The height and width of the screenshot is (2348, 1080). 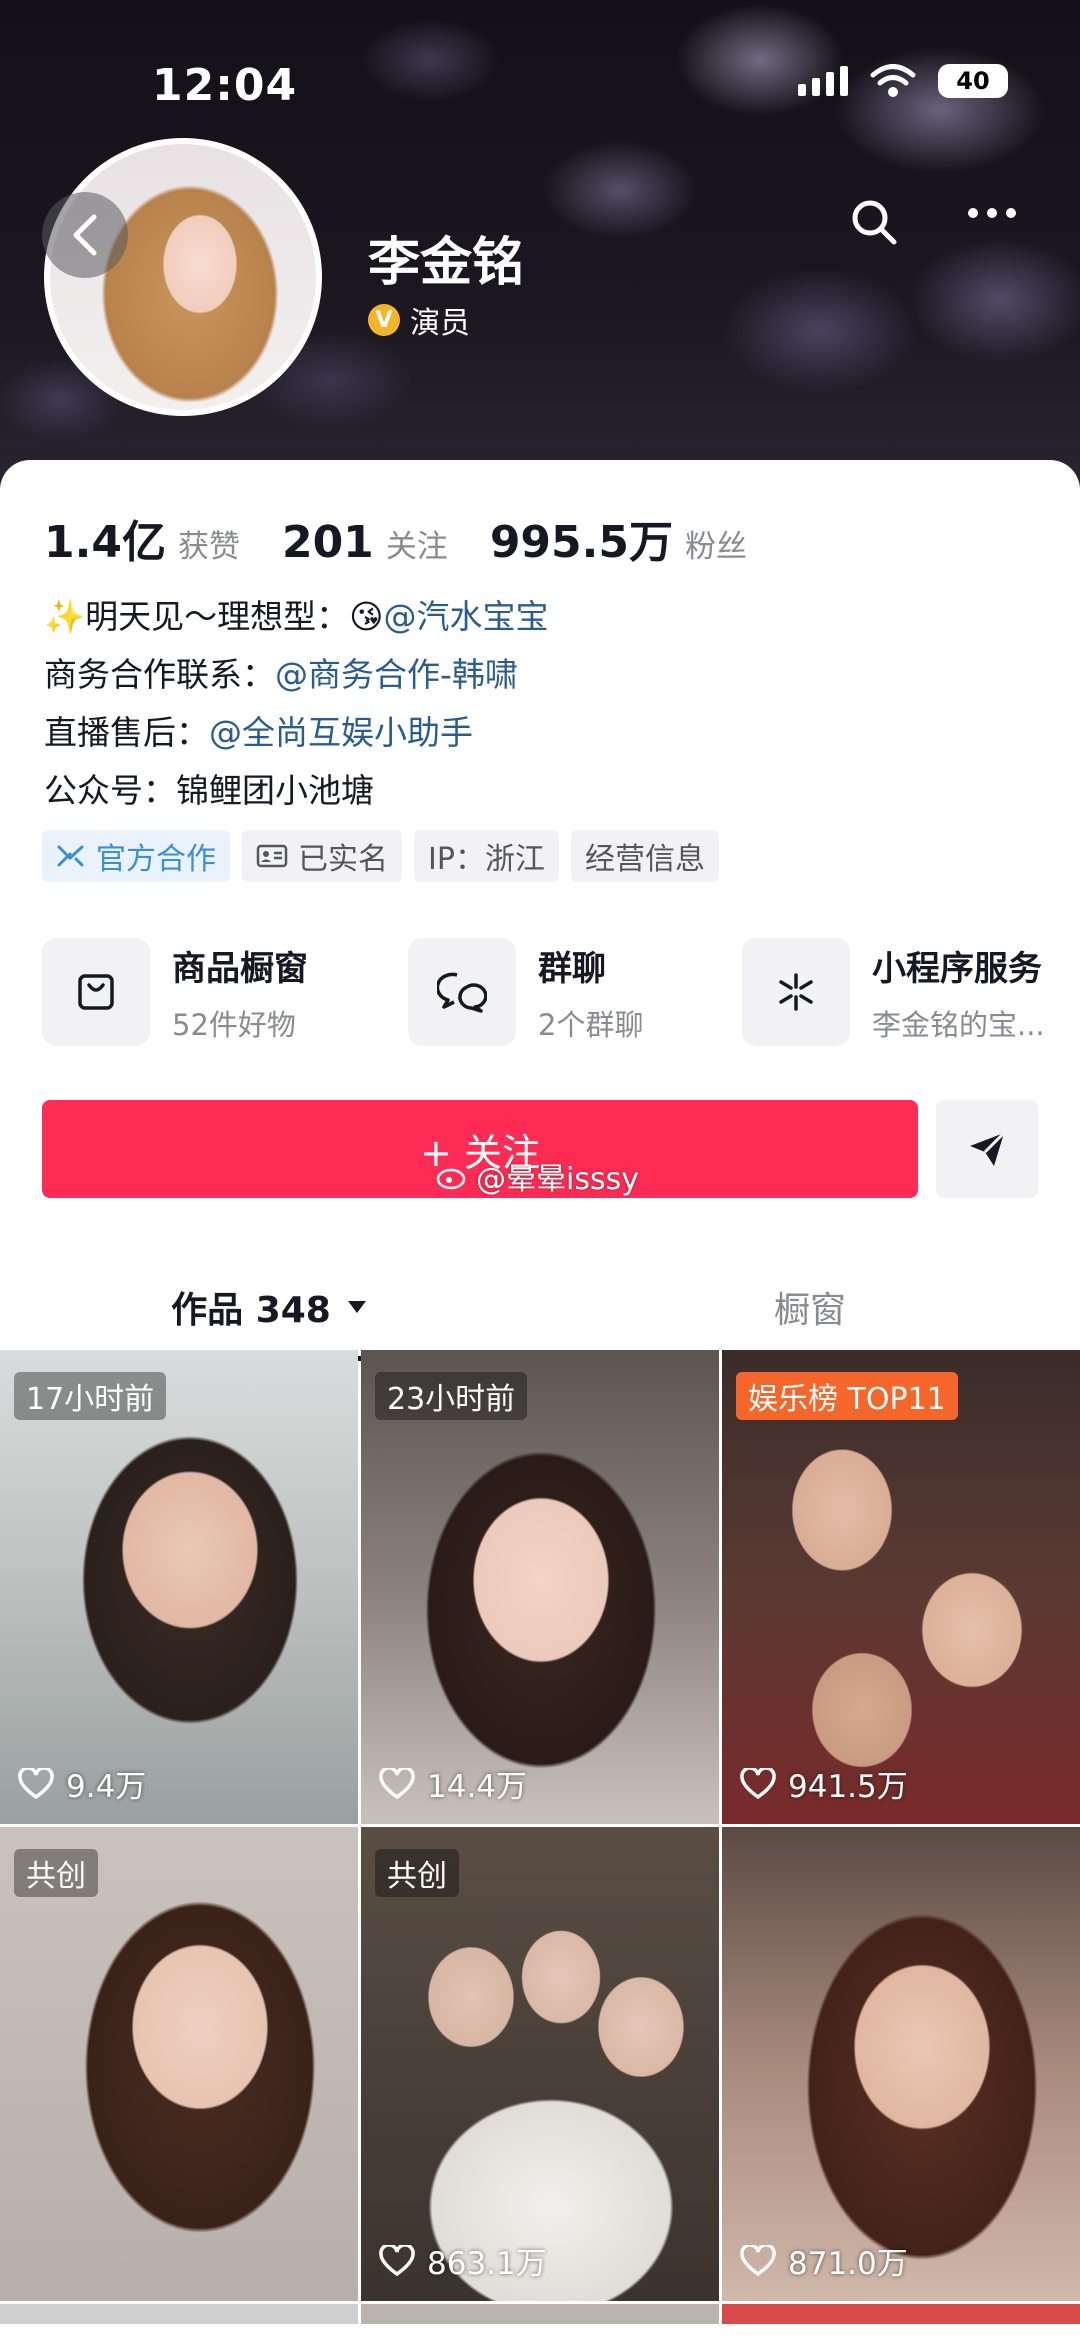 I want to click on status-icons: 40, so click(x=903, y=81).